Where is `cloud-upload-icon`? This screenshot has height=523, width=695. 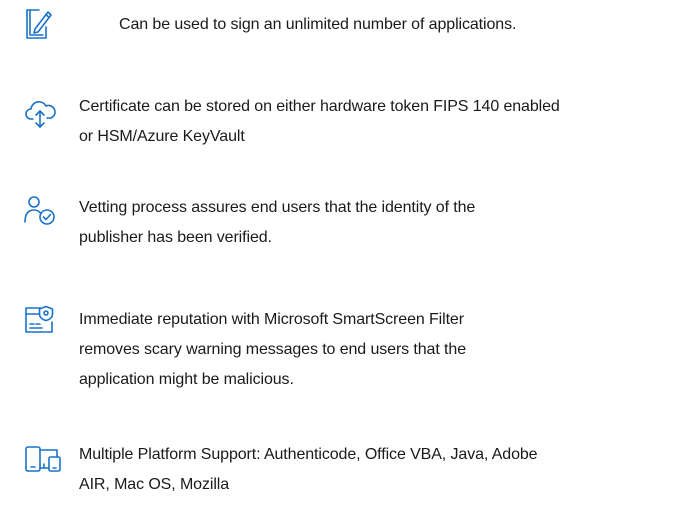
cloud-upload-icon is located at coordinates (40, 113).